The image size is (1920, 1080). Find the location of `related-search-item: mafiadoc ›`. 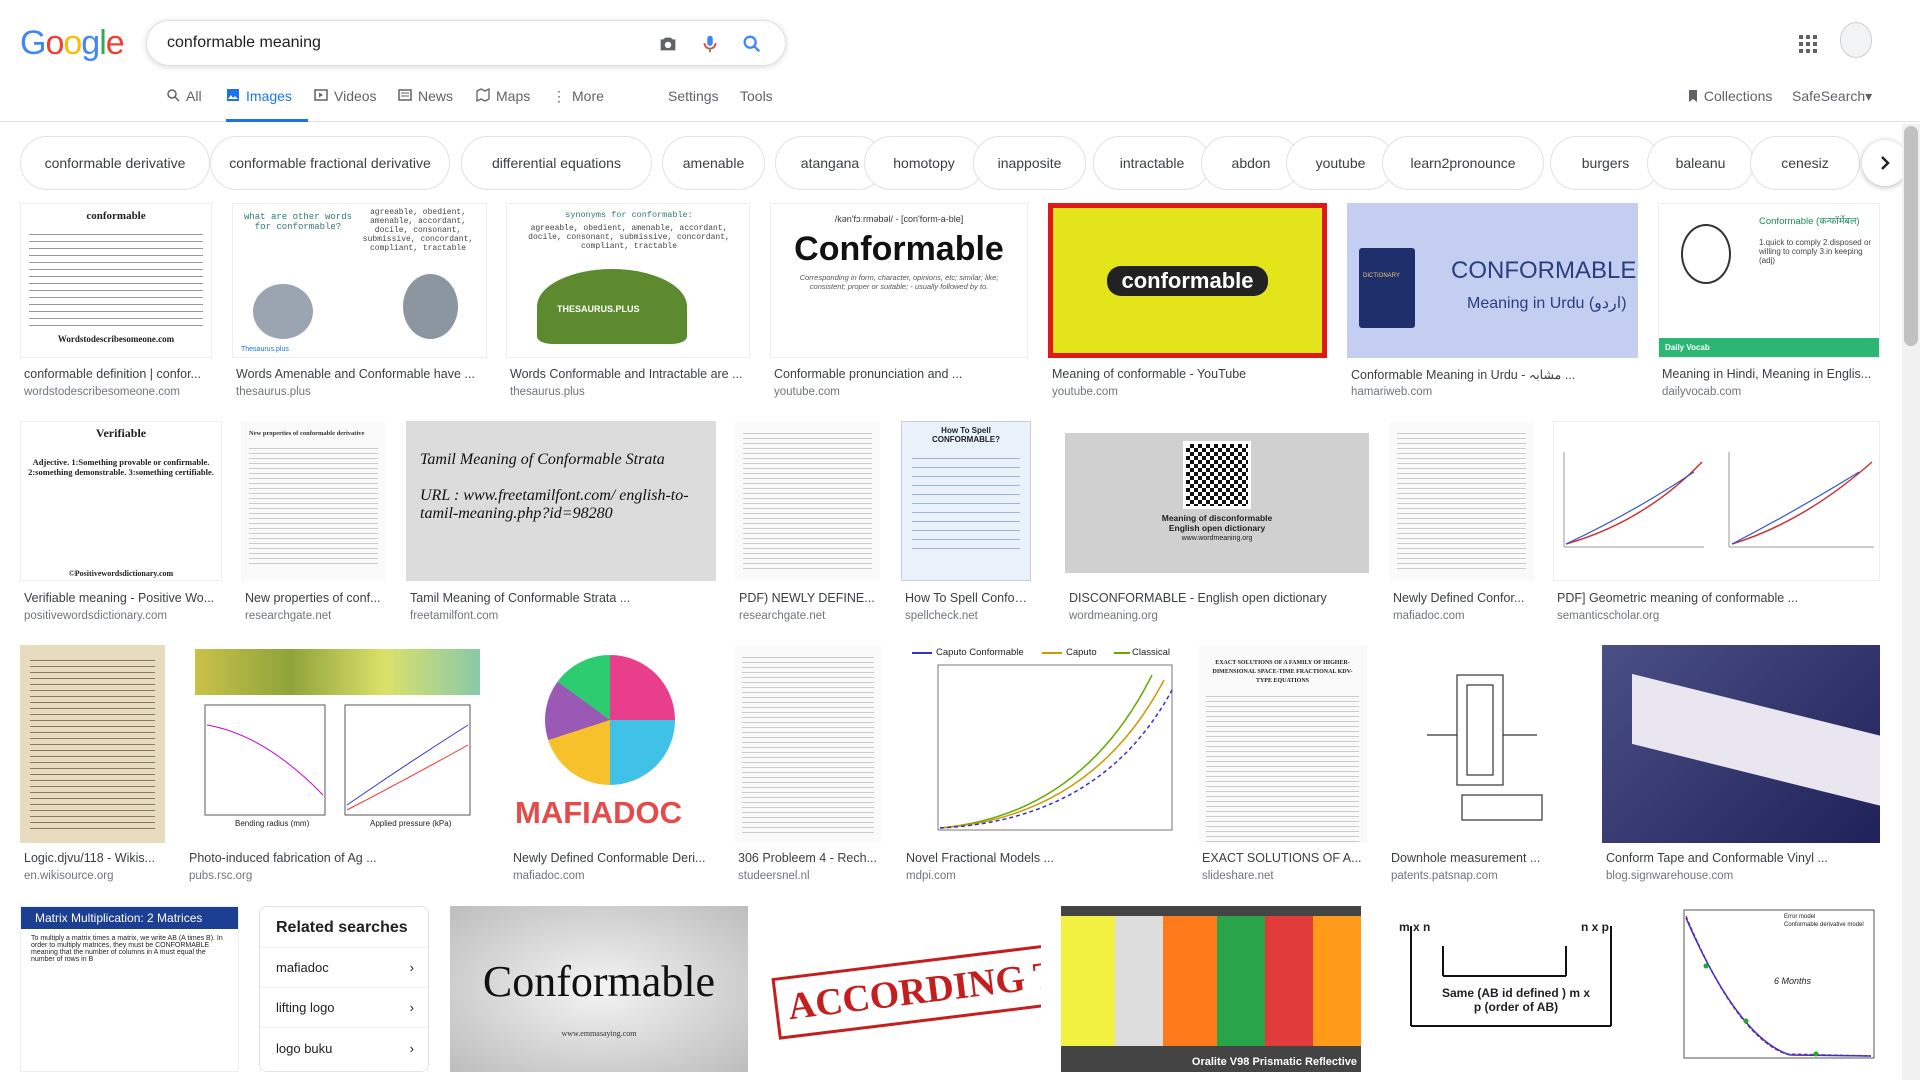

related-search-item: mafiadoc › is located at coordinates (344, 968).